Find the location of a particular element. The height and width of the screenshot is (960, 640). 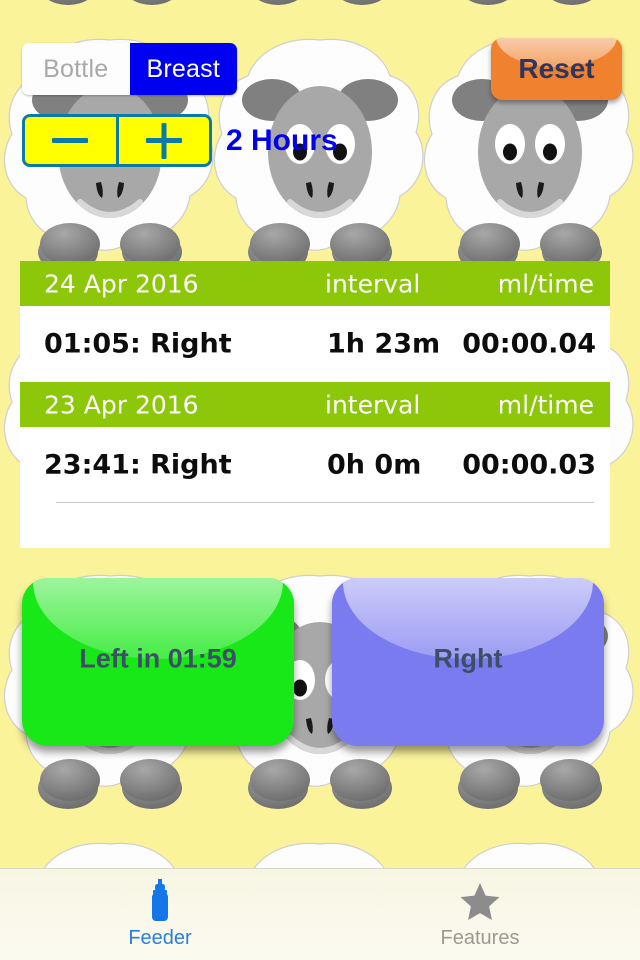

stepper-increment-button is located at coordinates (162, 140).